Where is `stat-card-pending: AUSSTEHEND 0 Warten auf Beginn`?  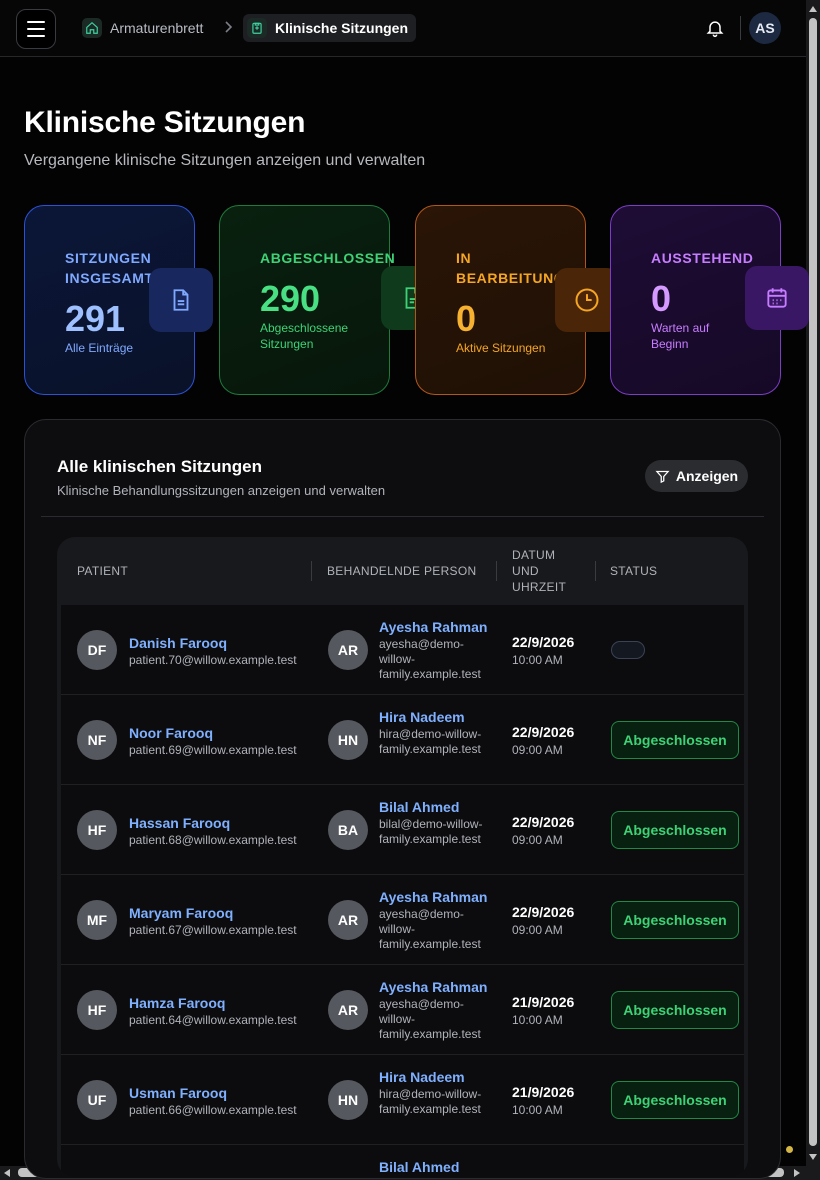
stat-card-pending: AUSSTEHEND 0 Warten auf Beginn is located at coordinates (709, 300).